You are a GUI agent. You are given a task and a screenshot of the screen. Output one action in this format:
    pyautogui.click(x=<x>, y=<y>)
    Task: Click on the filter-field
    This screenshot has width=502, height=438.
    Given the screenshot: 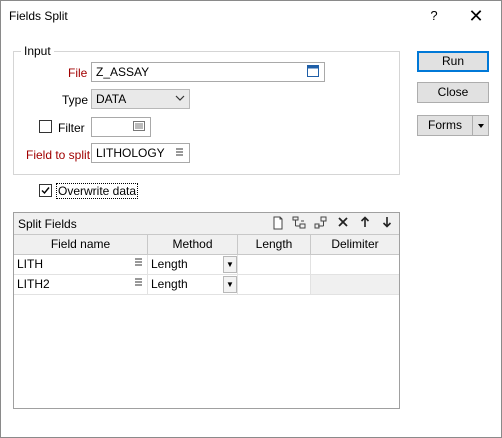 What is the action you would take?
    pyautogui.click(x=121, y=127)
    